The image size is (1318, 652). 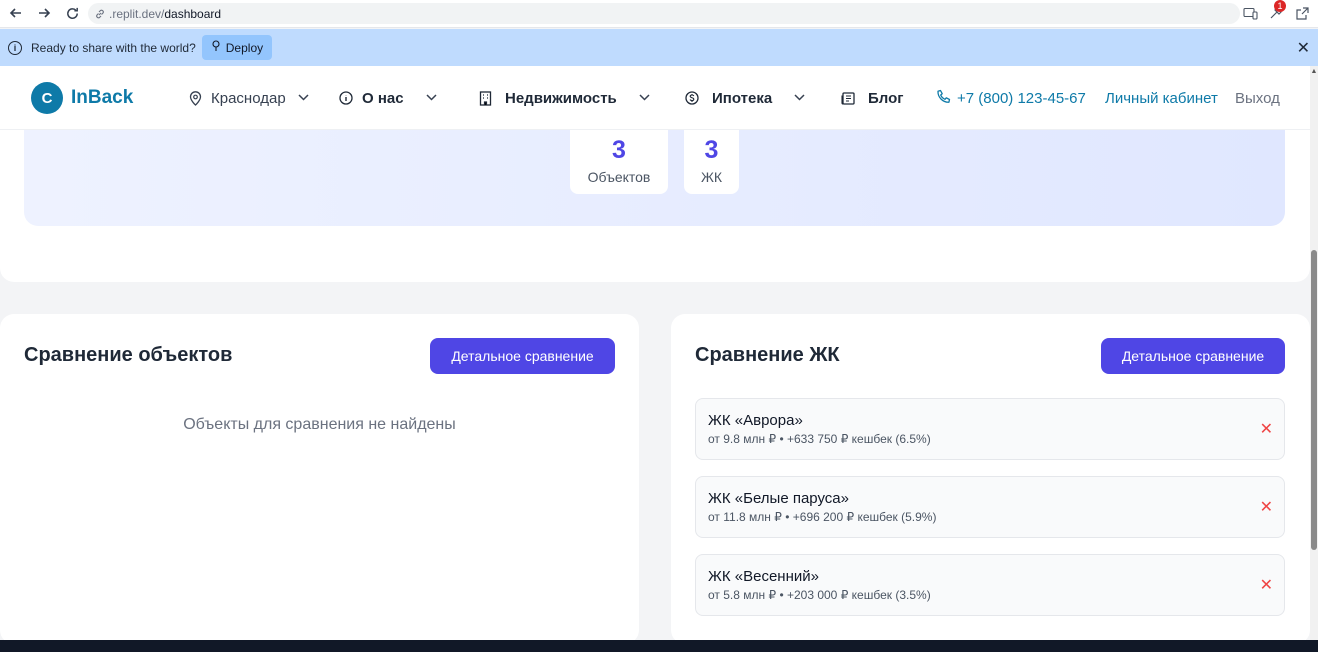 What do you see at coordinates (619, 177) in the screenshot?
I see `stat-objects-label: Объектов` at bounding box center [619, 177].